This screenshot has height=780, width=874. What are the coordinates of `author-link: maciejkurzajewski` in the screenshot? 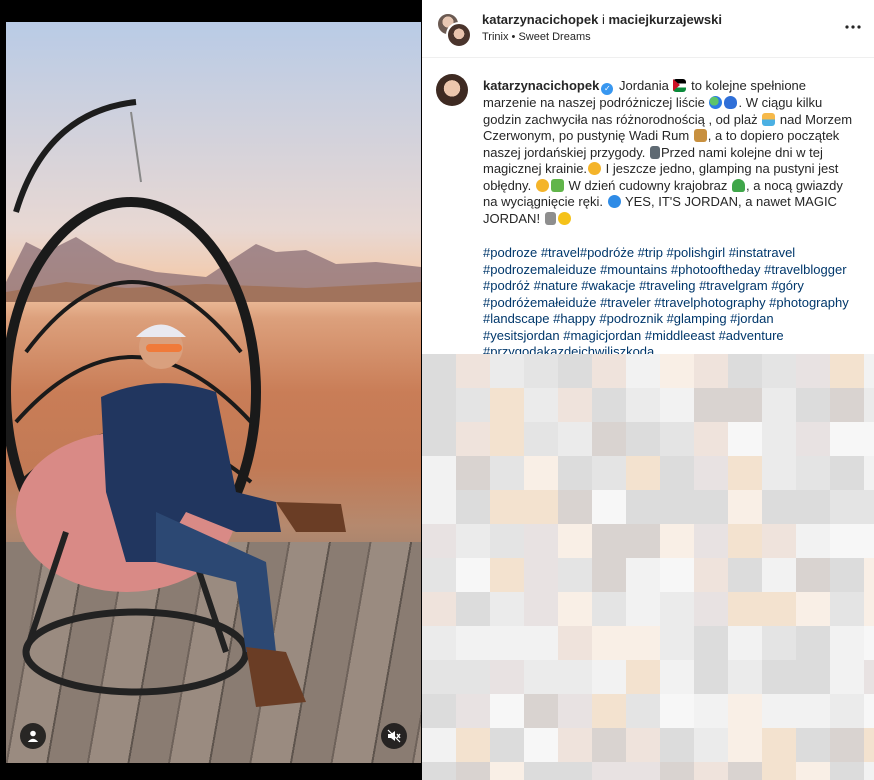 It's located at (664, 19).